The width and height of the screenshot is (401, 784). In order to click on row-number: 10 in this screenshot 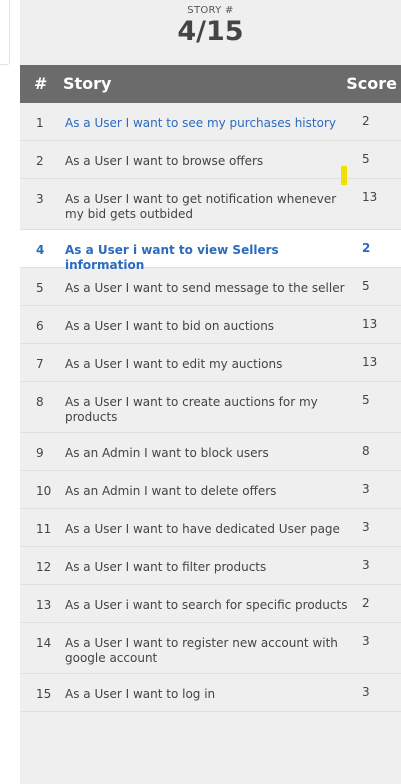, I will do `click(44, 491)`.